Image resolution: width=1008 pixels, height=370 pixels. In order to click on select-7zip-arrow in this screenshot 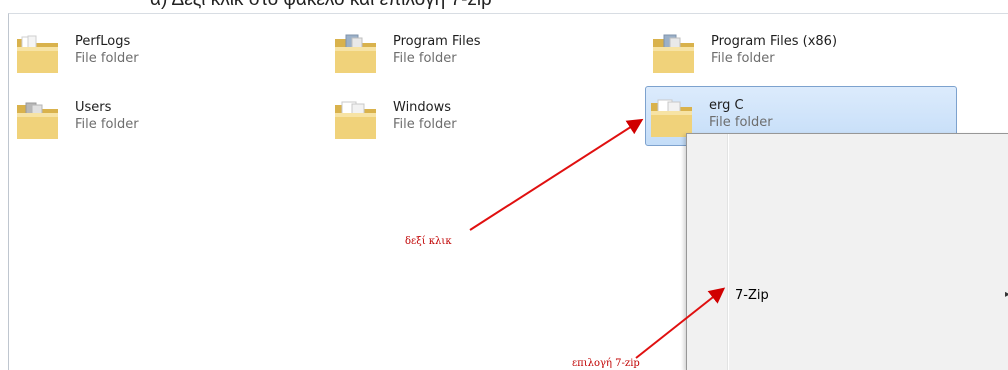, I will do `click(680, 323)`.